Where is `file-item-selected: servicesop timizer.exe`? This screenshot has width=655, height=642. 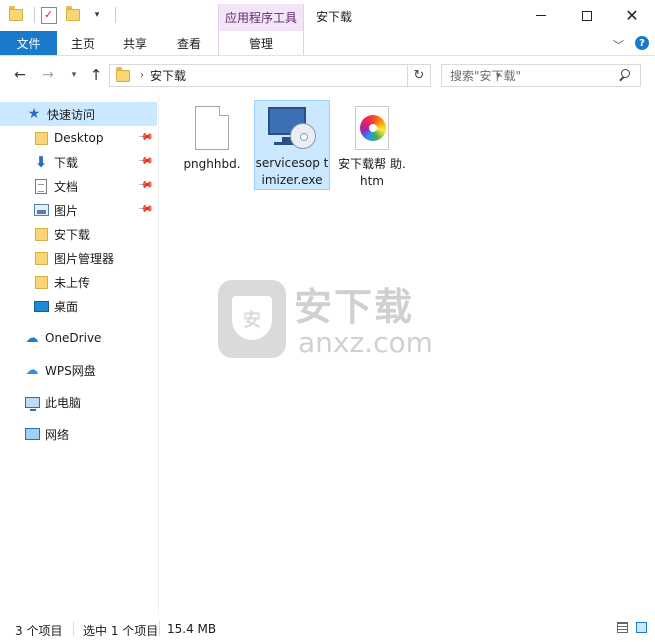 file-item-selected: servicesop timizer.exe is located at coordinates (292, 145).